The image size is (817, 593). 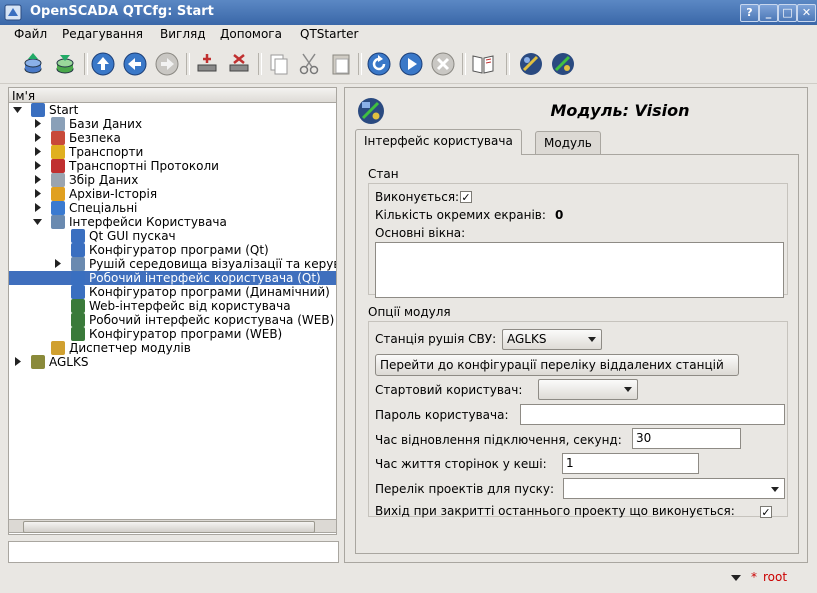 I want to click on up-icon, so click(x=103, y=64).